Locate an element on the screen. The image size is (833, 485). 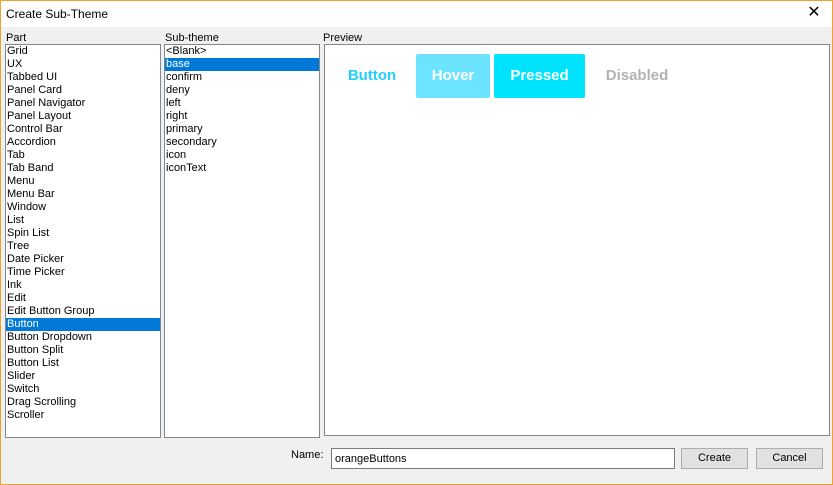
part-list-item: Tab is located at coordinates (83, 155).